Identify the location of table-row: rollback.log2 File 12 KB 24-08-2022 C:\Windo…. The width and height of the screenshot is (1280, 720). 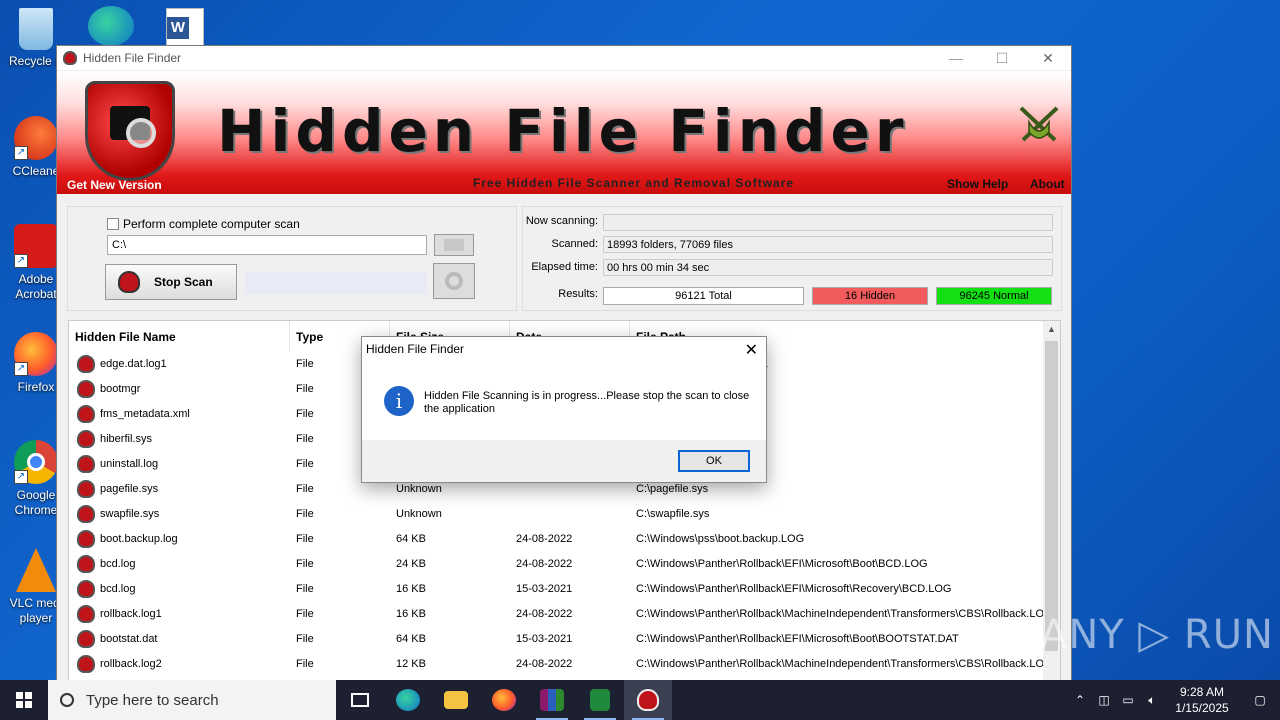
(556, 663).